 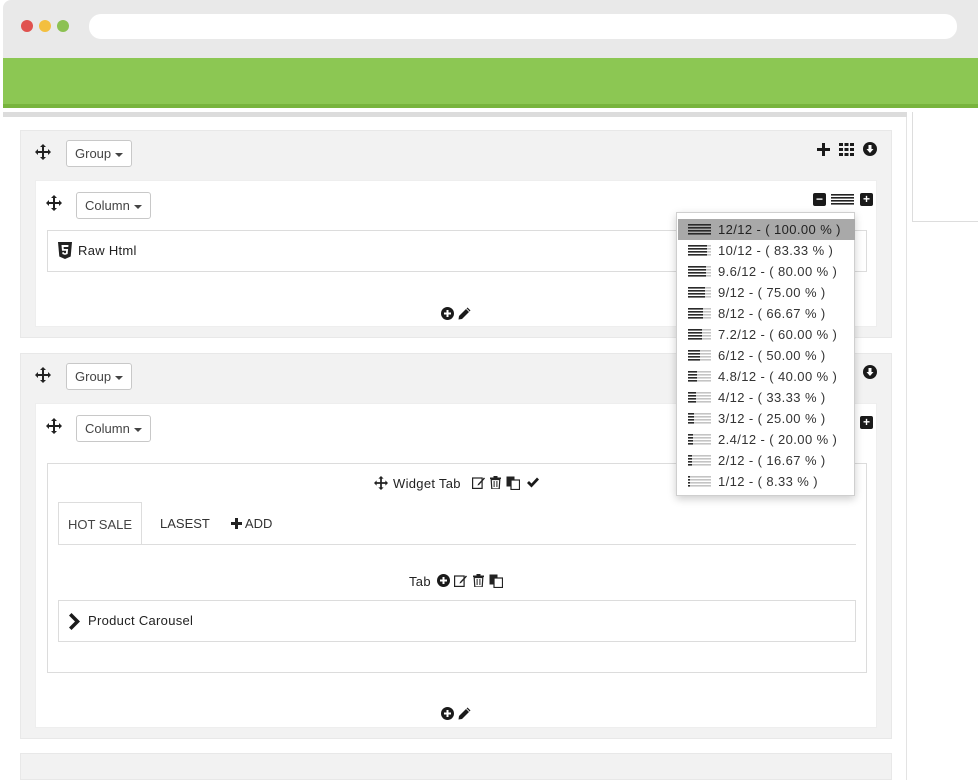 I want to click on width-option: 3/12 - ( 25.00 % ), so click(x=766, y=418).